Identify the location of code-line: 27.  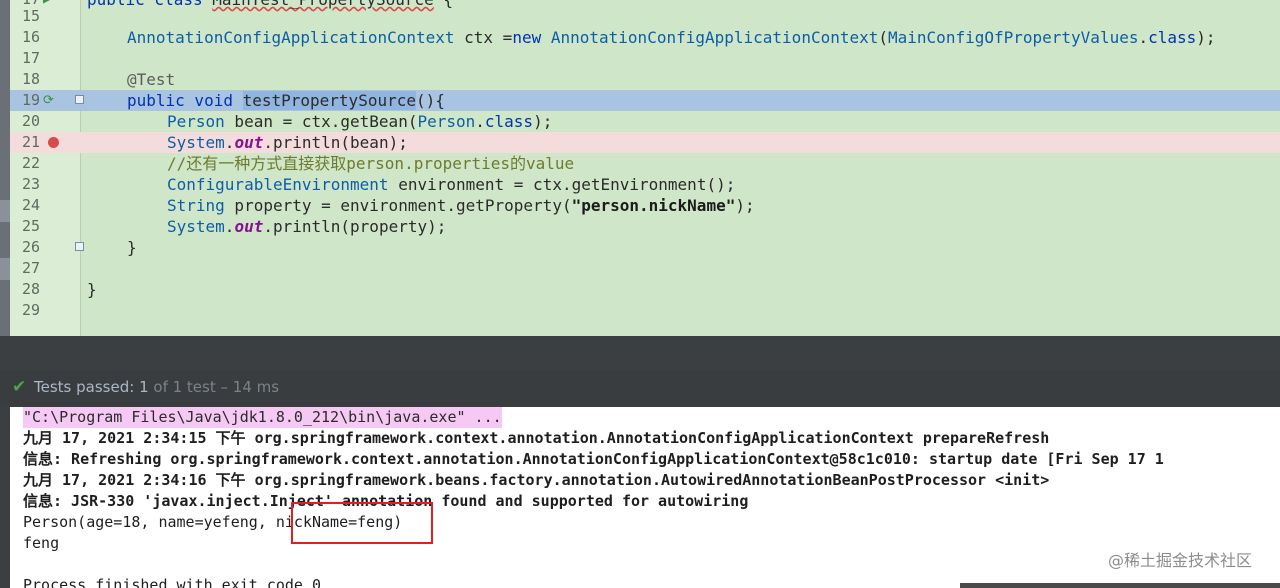
(645, 268).